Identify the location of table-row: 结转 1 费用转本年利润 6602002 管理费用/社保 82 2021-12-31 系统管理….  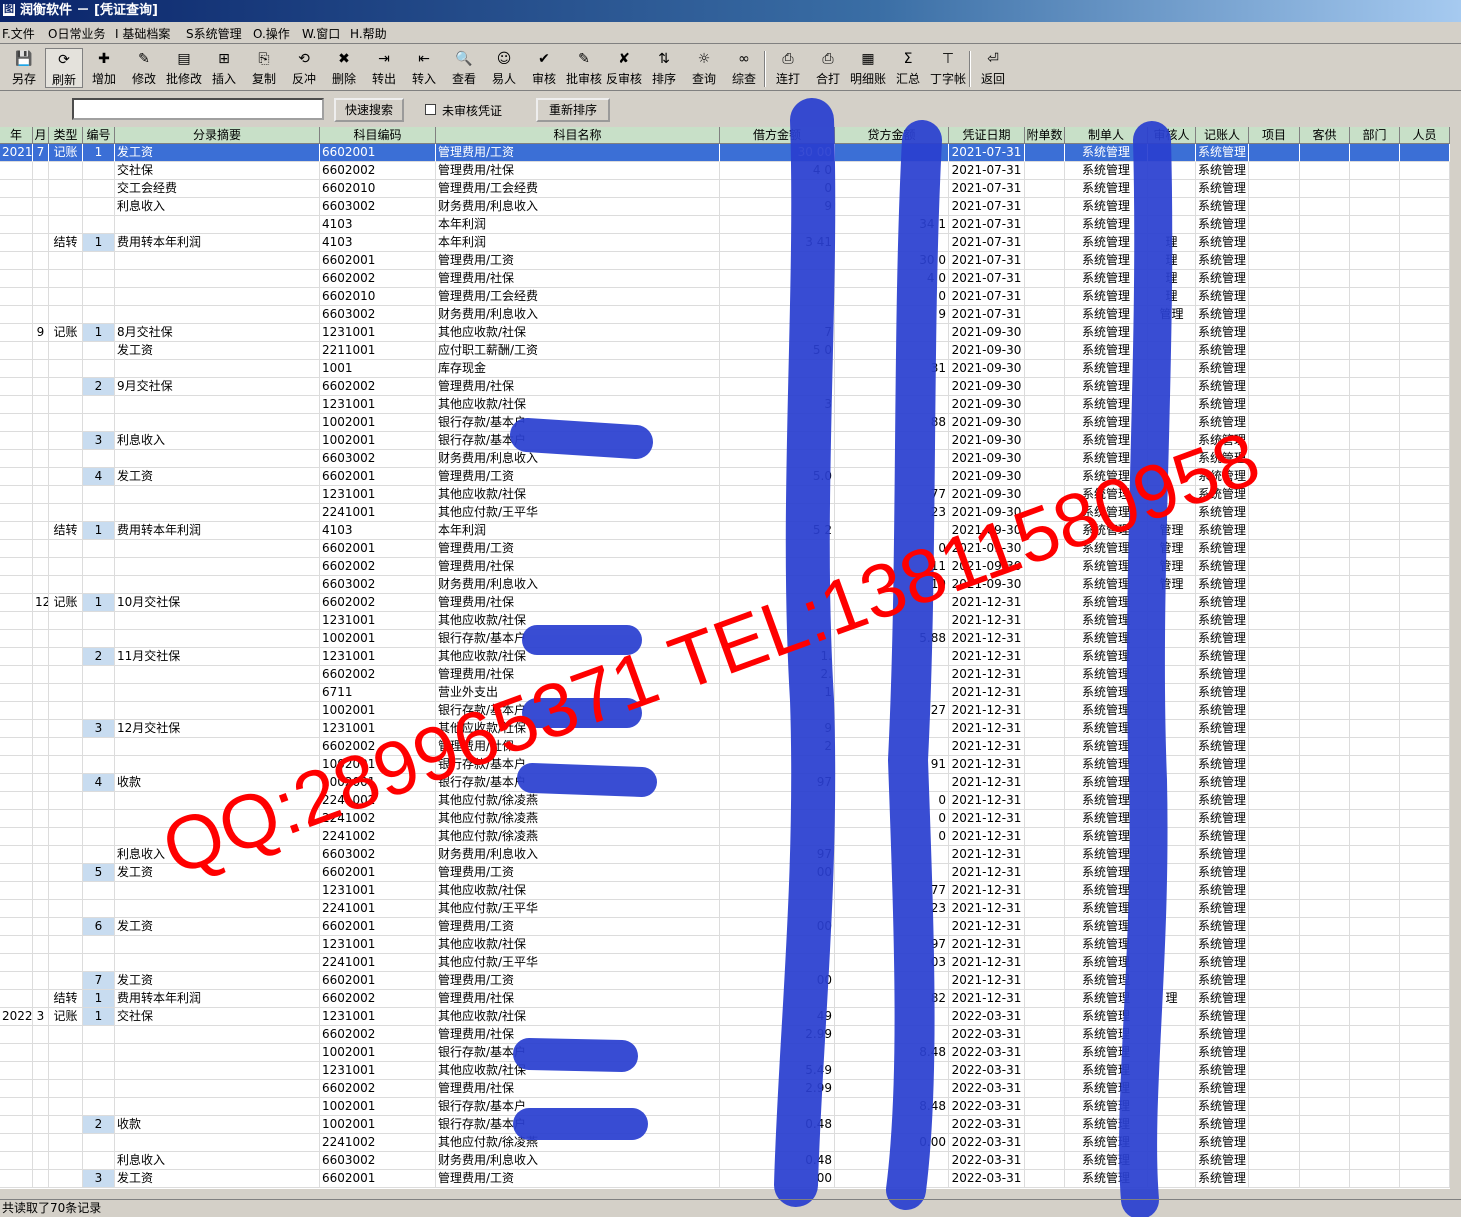
(725, 999).